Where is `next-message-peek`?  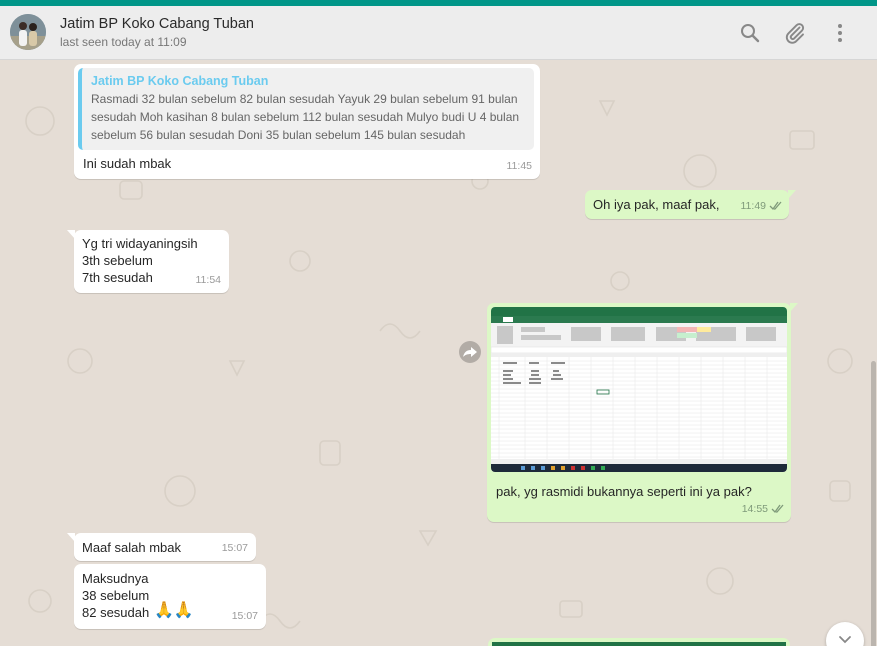
next-message-peek is located at coordinates (639, 642).